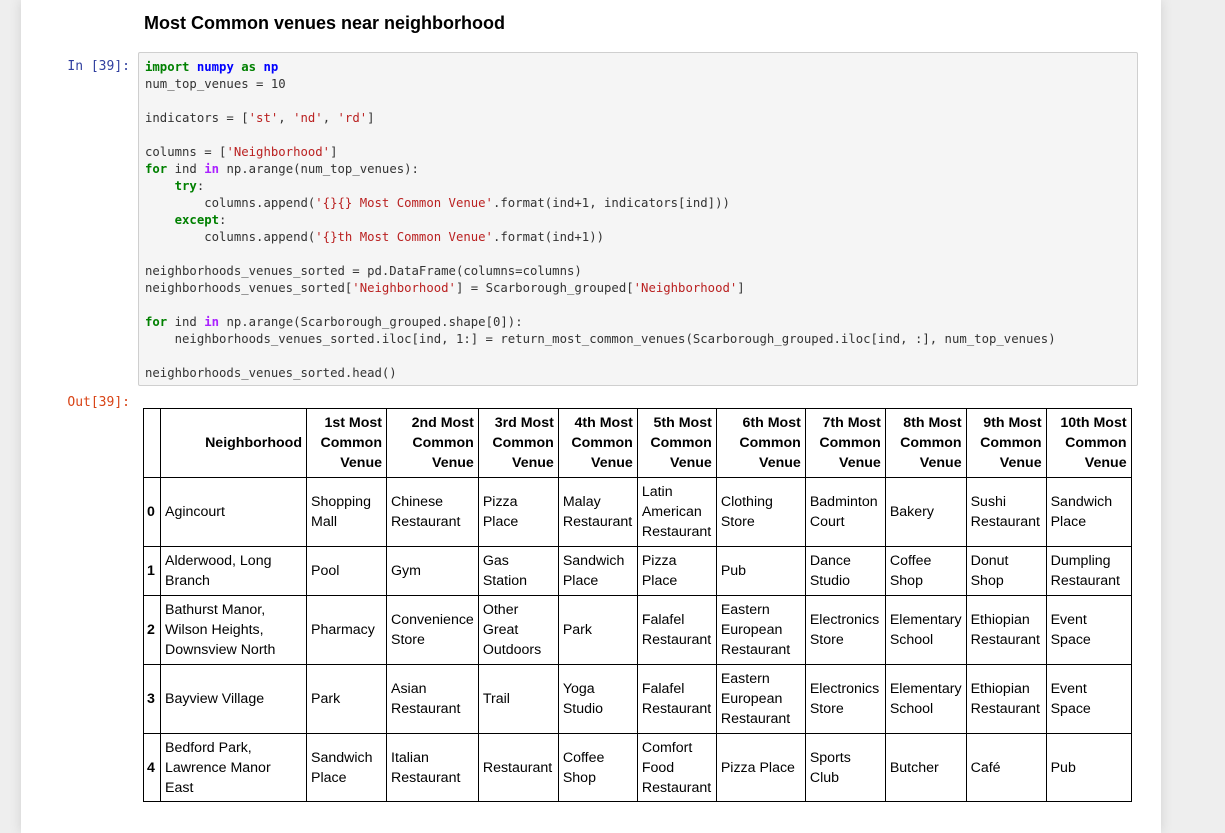 This screenshot has width=1225, height=833. What do you see at coordinates (152, 512) in the screenshot?
I see `row-index: 0` at bounding box center [152, 512].